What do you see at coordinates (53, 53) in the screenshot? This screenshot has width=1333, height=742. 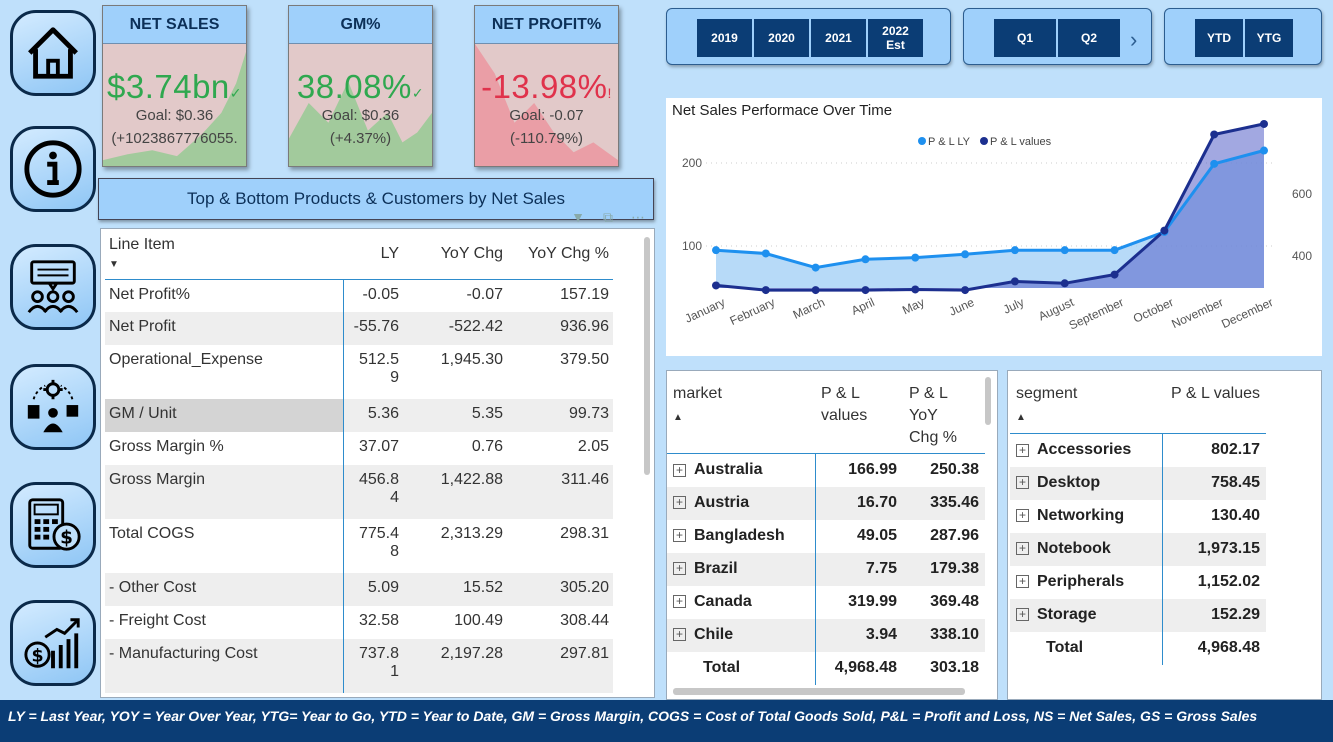 I see `nav-home-button` at bounding box center [53, 53].